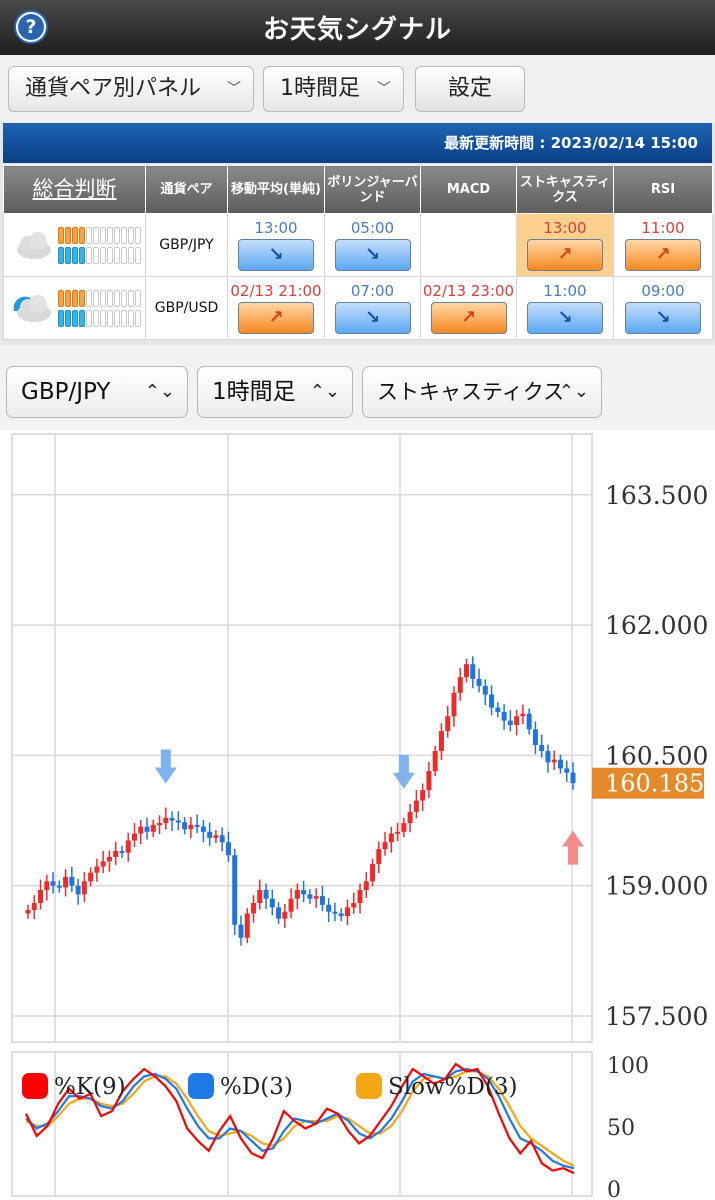  I want to click on app-title: お天気シグナル, so click(357, 30).